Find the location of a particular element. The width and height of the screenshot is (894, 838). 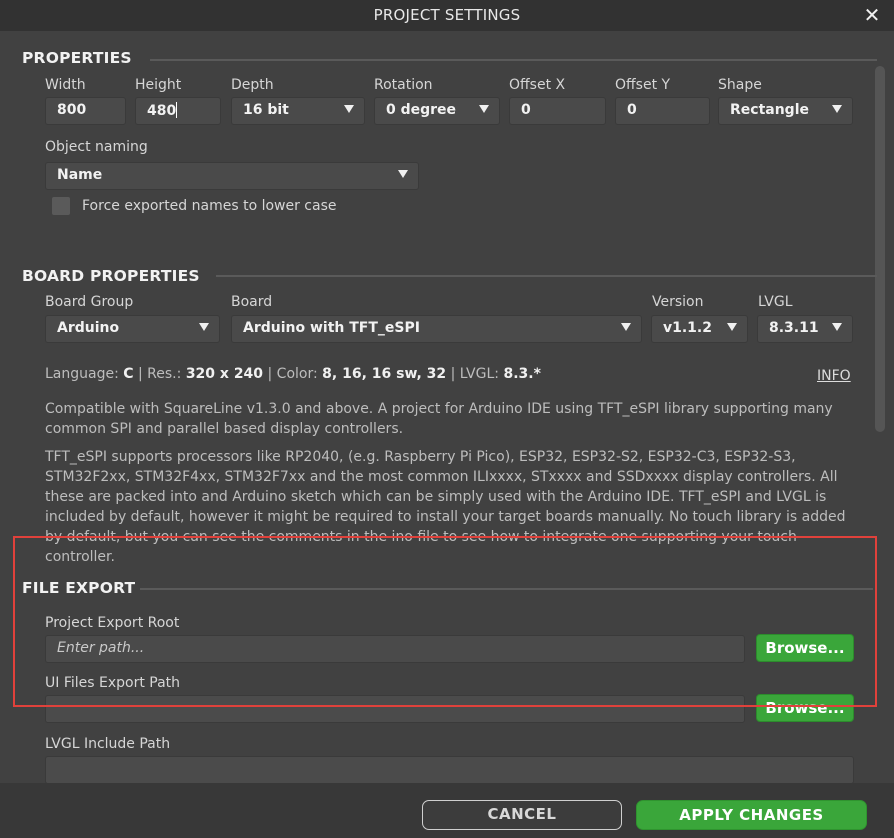

height-label: Height is located at coordinates (158, 85).